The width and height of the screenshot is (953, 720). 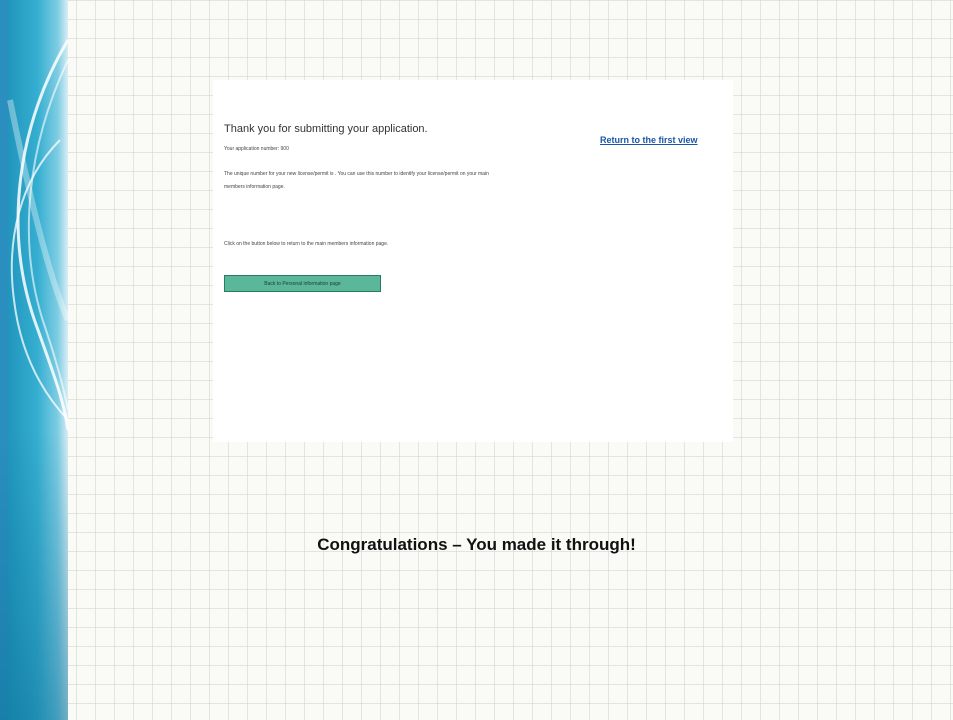 What do you see at coordinates (649, 140) in the screenshot?
I see `return-to-first-view-link: Return to the first view` at bounding box center [649, 140].